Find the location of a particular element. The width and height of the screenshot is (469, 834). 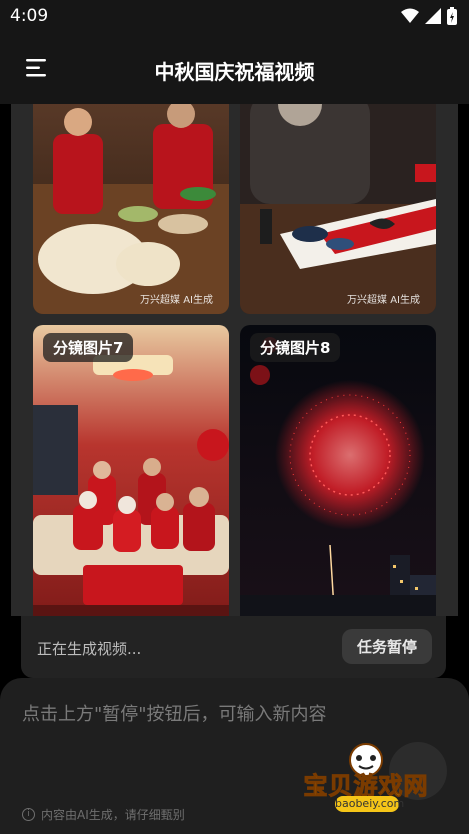

page-title: 中秋国庆祝福视频 is located at coordinates (234, 72).